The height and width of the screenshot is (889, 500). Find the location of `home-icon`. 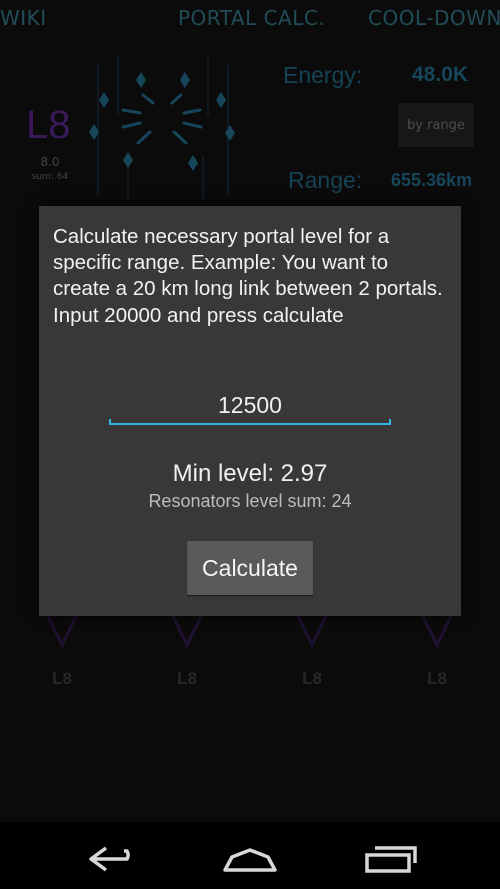

home-icon is located at coordinates (250, 856).